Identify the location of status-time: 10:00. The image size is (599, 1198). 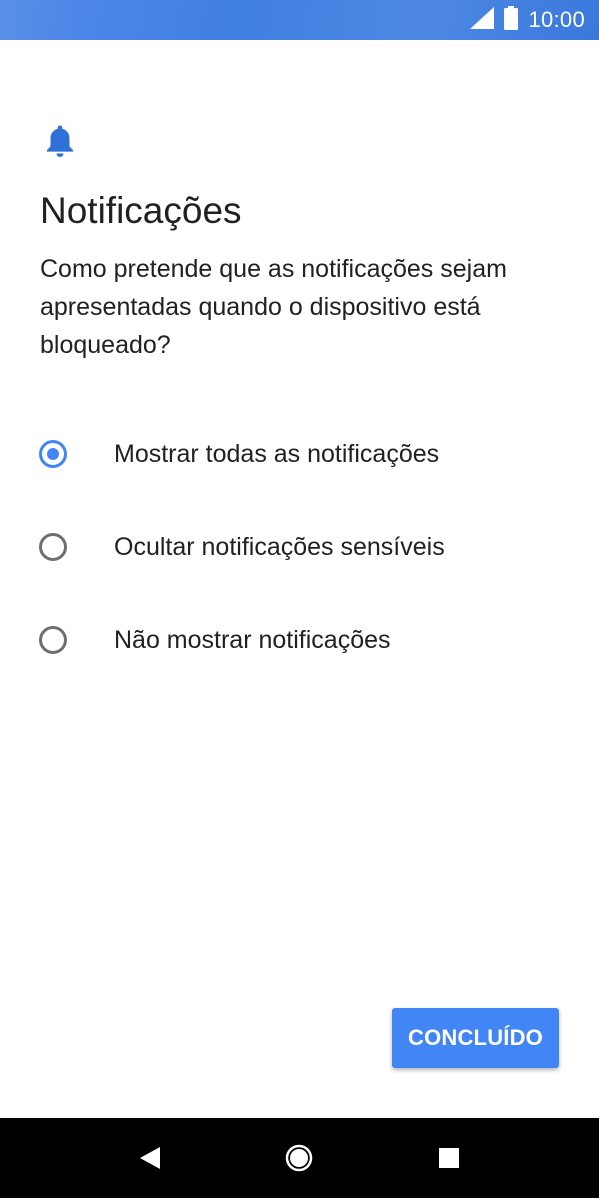
(556, 19).